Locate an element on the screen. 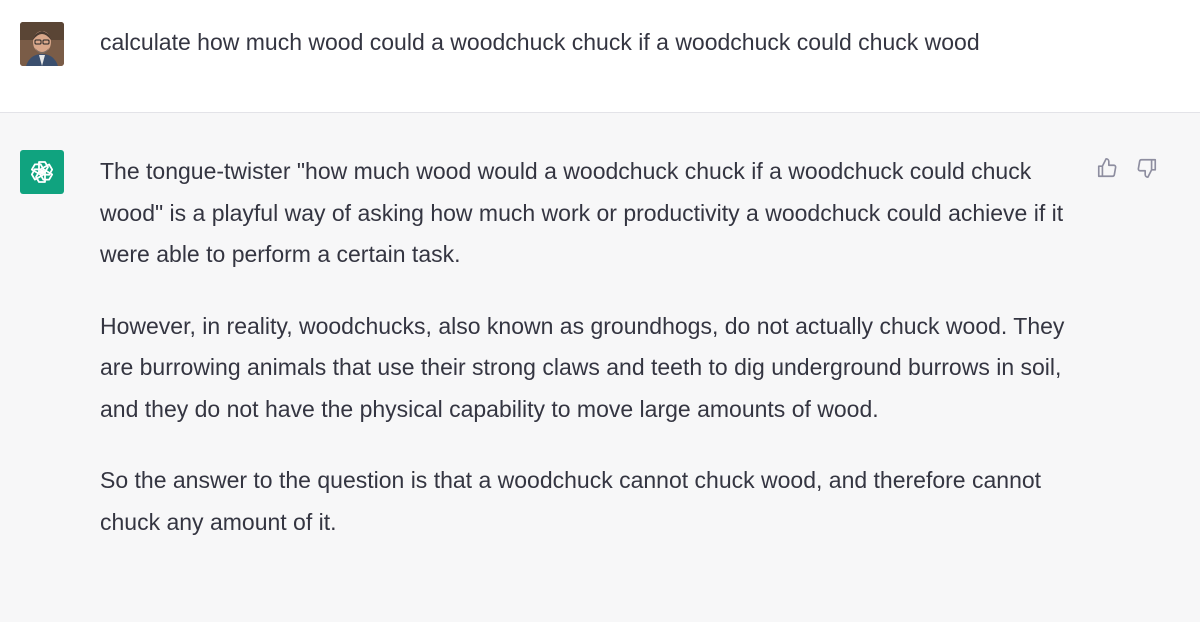 The width and height of the screenshot is (1200, 622). openai-logo-icon is located at coordinates (42, 172).